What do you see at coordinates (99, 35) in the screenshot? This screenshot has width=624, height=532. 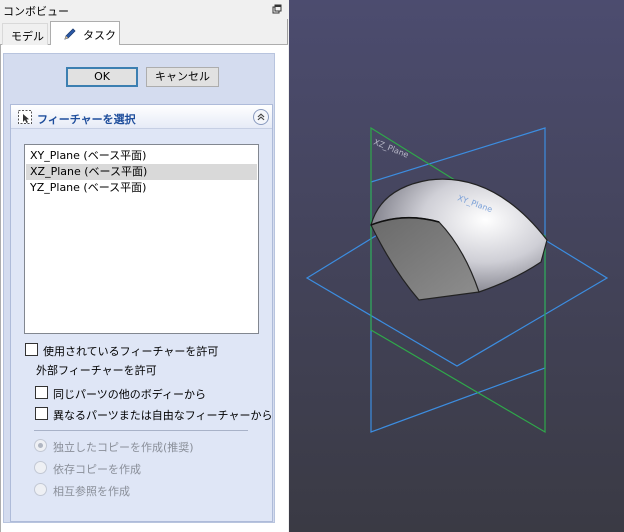 I see `tab-task-label: タスク` at bounding box center [99, 35].